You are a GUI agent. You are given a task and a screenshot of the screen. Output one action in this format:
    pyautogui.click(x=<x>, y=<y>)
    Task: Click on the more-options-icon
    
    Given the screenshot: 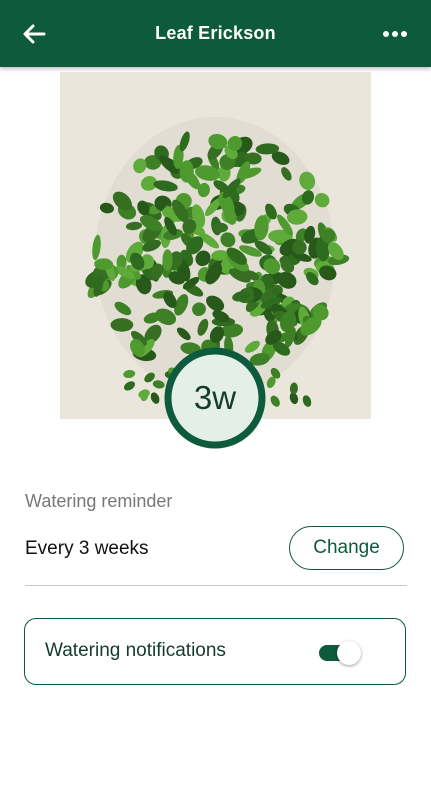 What is the action you would take?
    pyautogui.click(x=395, y=34)
    